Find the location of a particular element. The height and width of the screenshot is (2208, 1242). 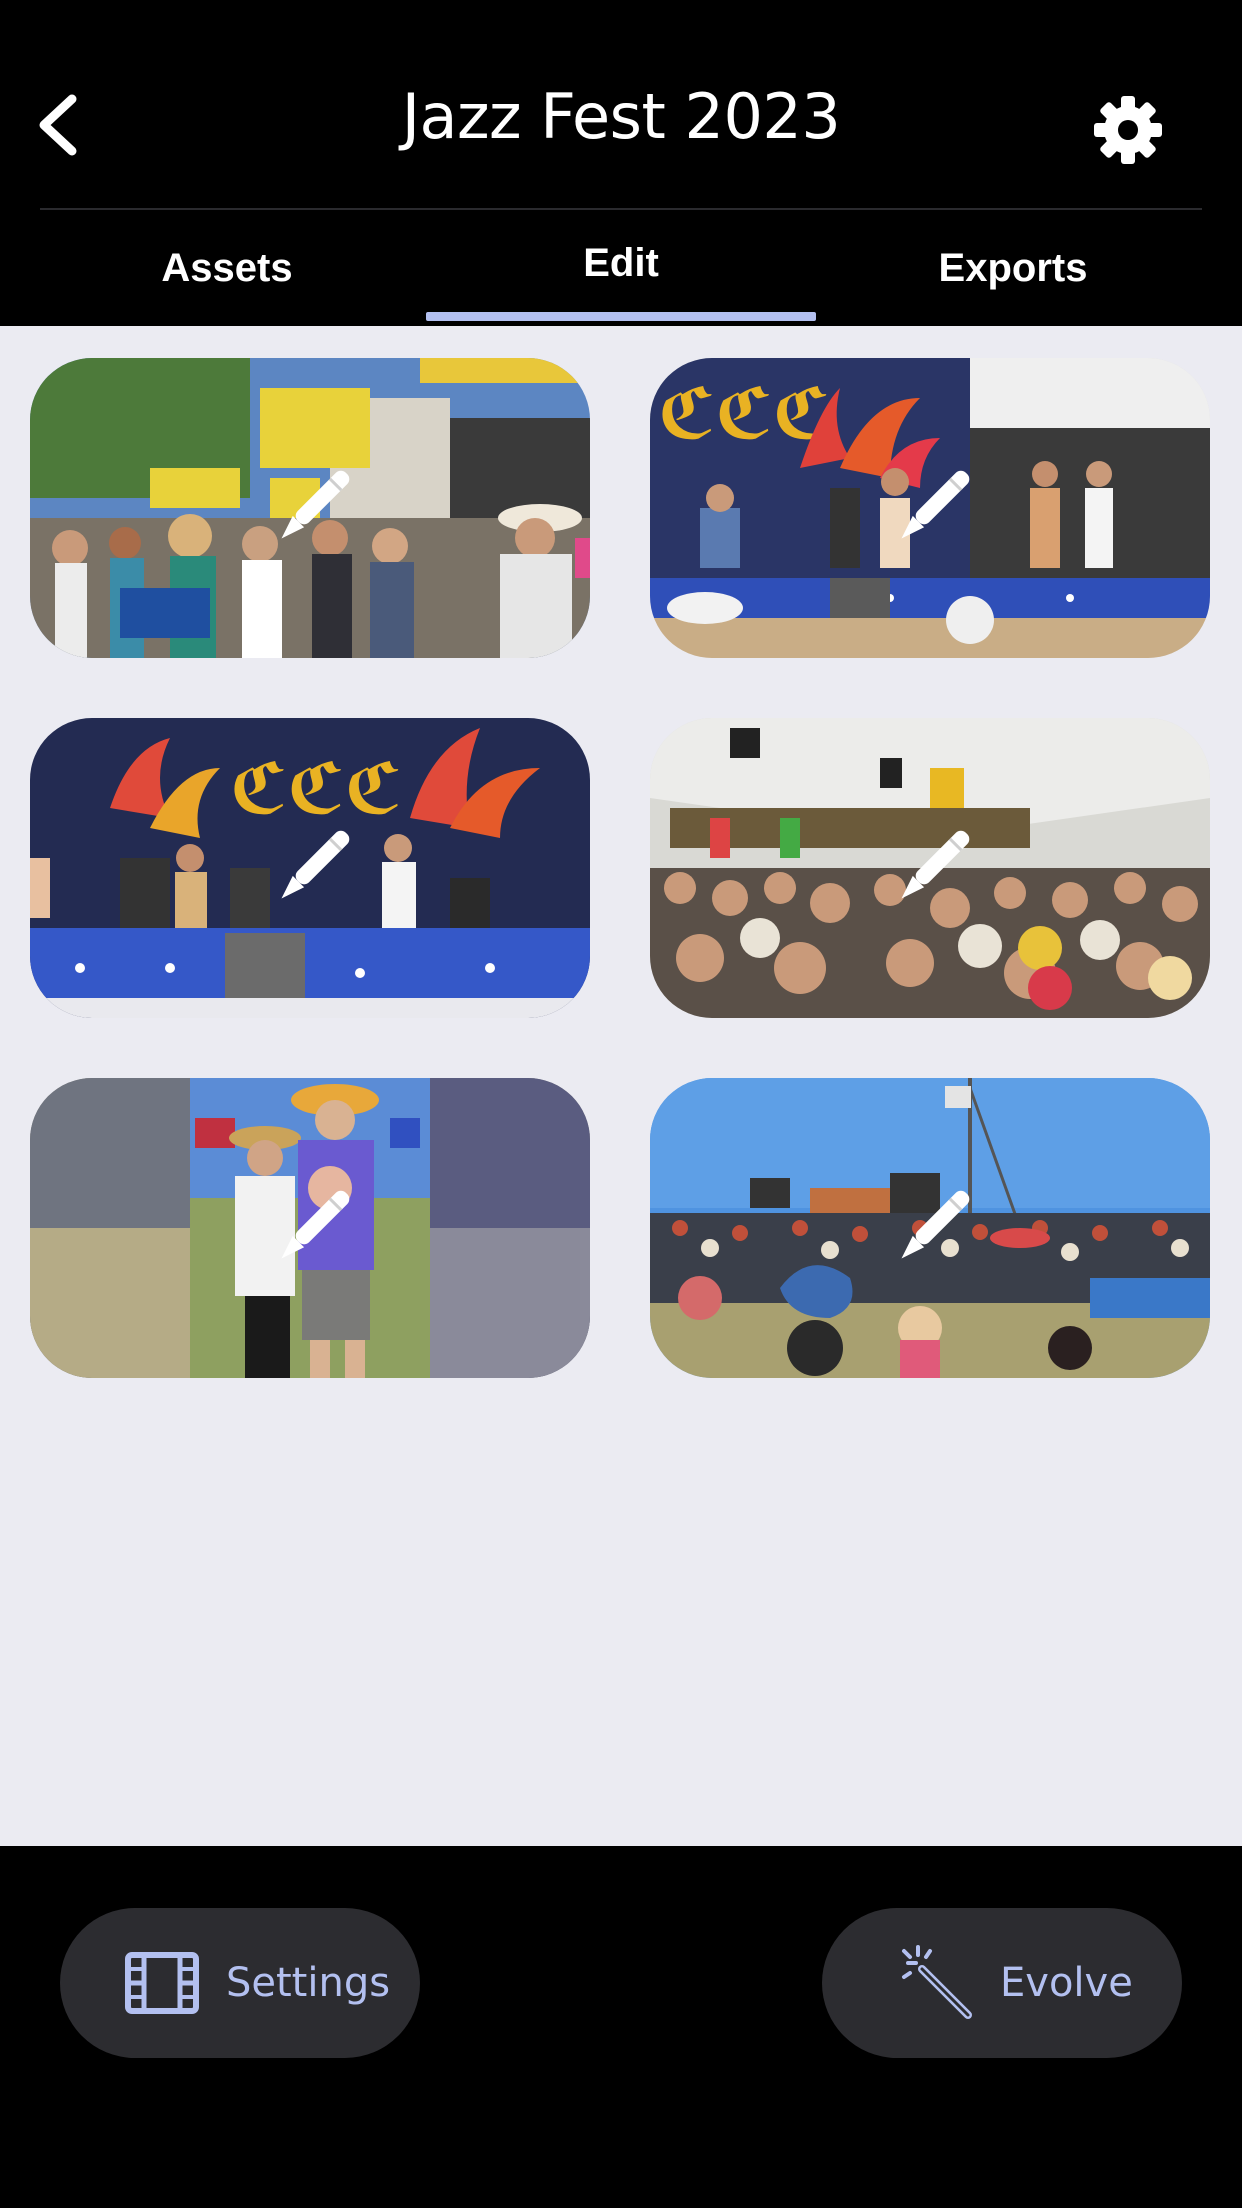

tab-exports: Exports is located at coordinates (1013, 268).